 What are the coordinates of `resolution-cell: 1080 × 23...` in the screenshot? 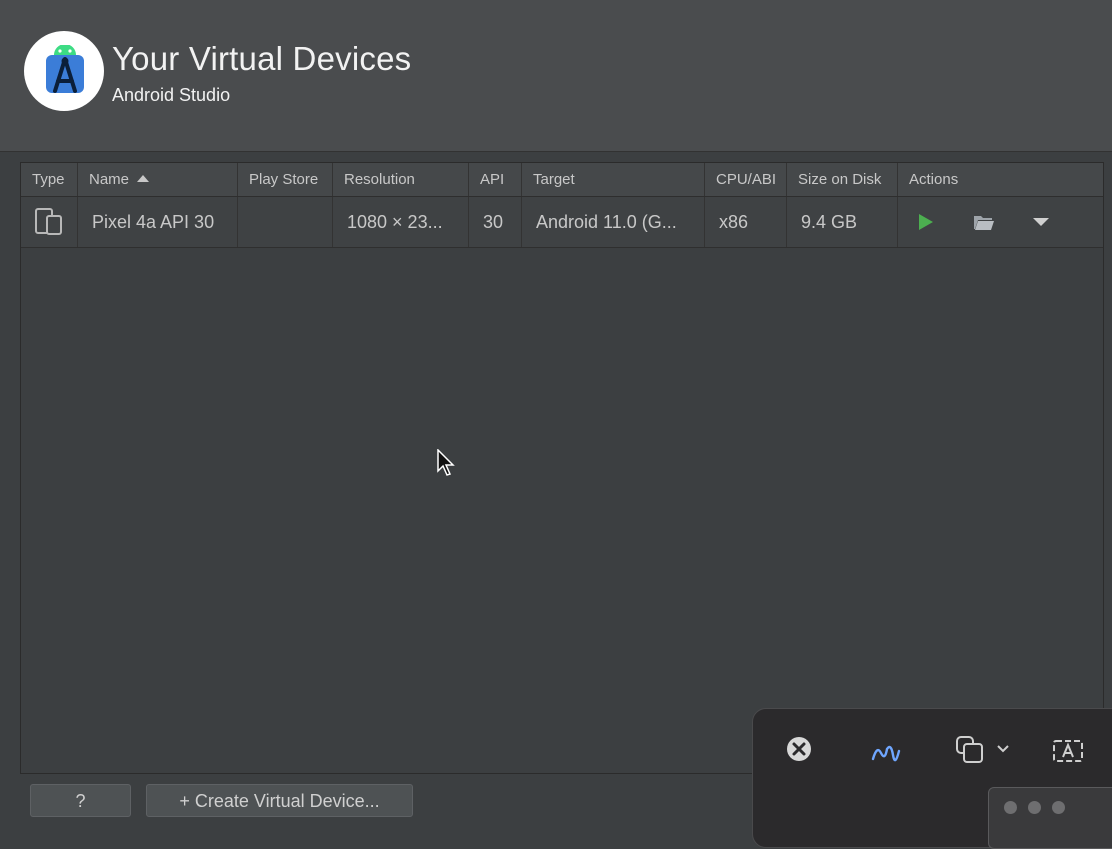 It's located at (401, 222).